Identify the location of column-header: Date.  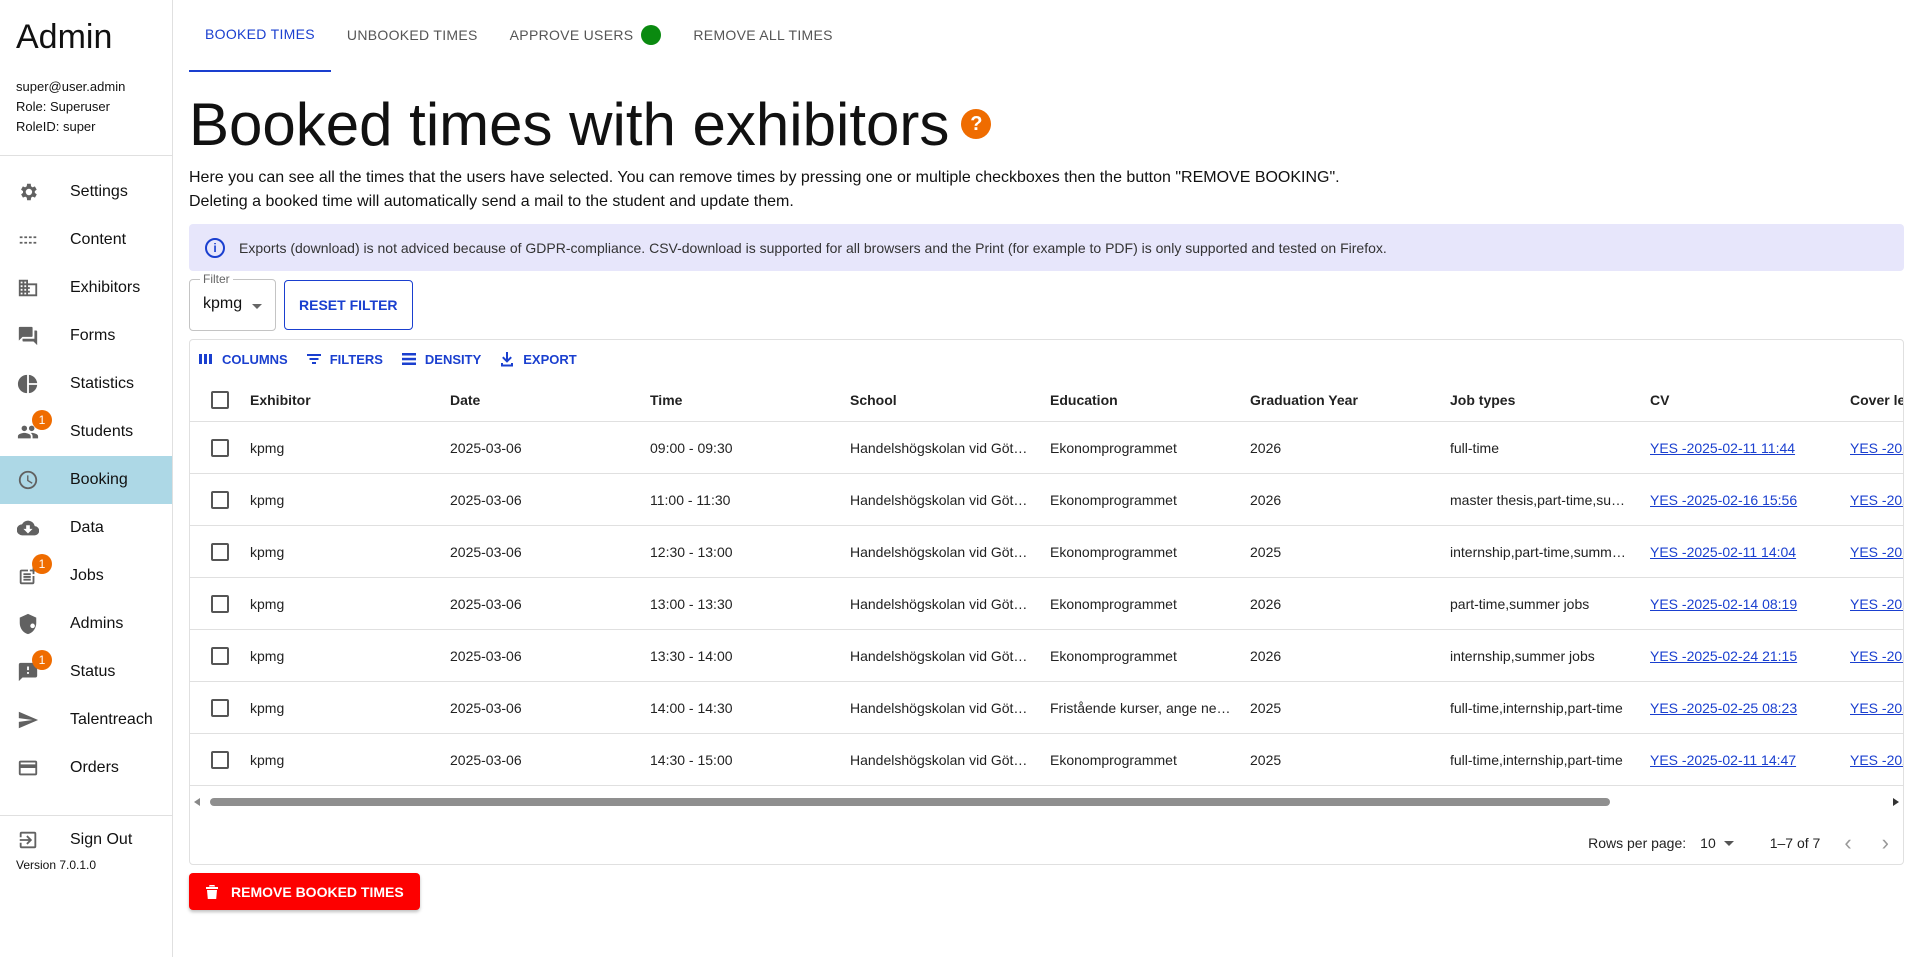
(550, 400).